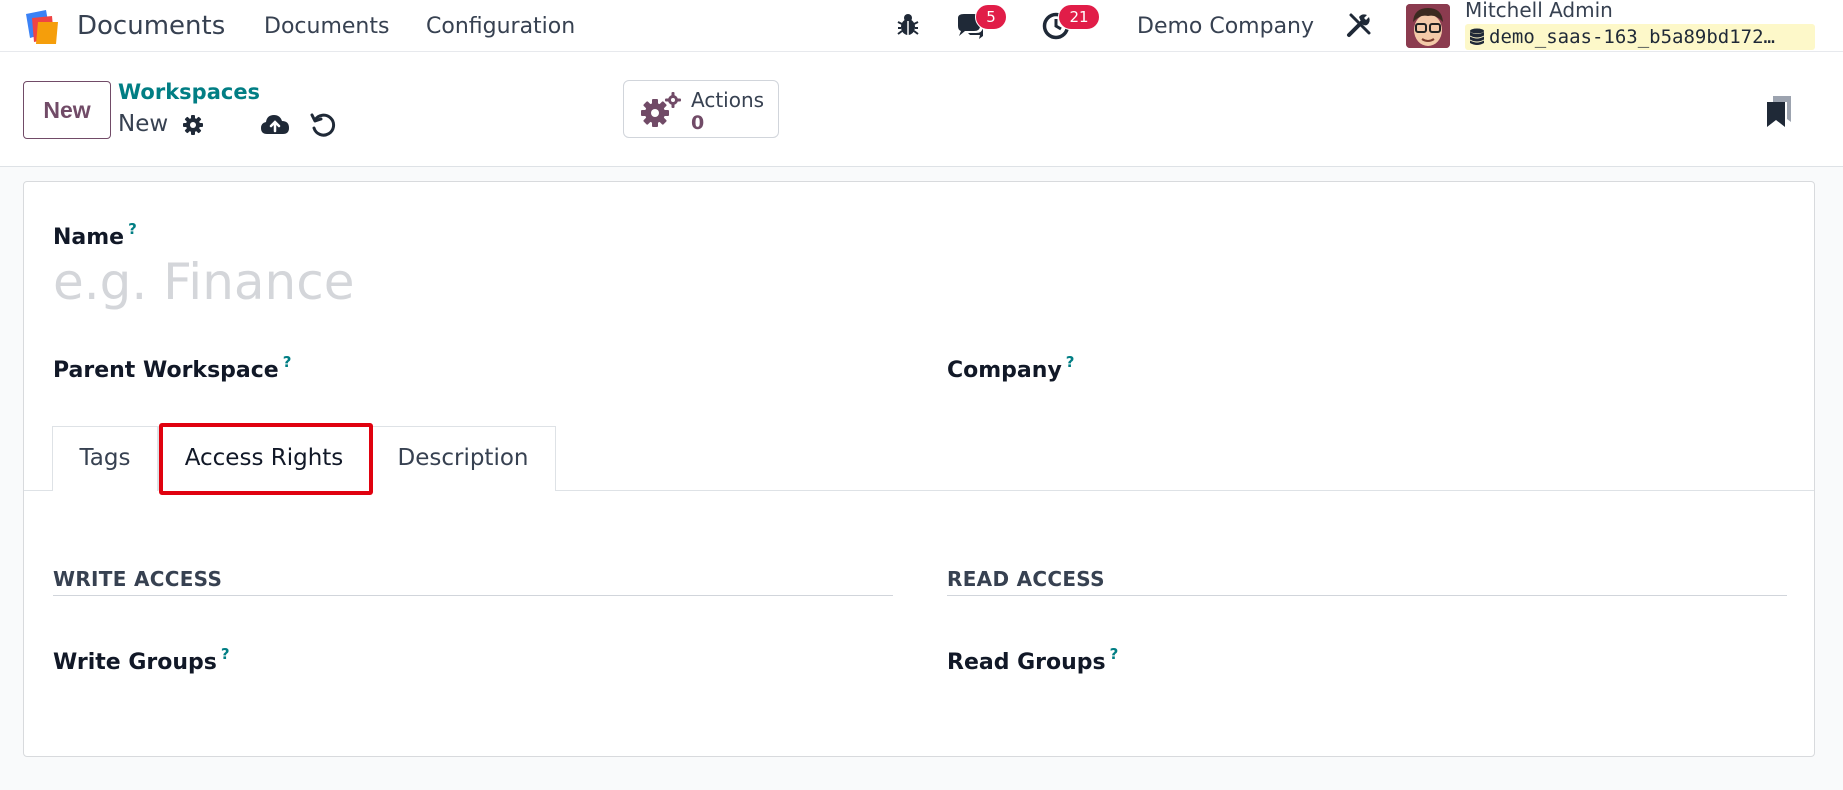 This screenshot has height=790, width=1843. I want to click on name-label-text: Name, so click(89, 237).